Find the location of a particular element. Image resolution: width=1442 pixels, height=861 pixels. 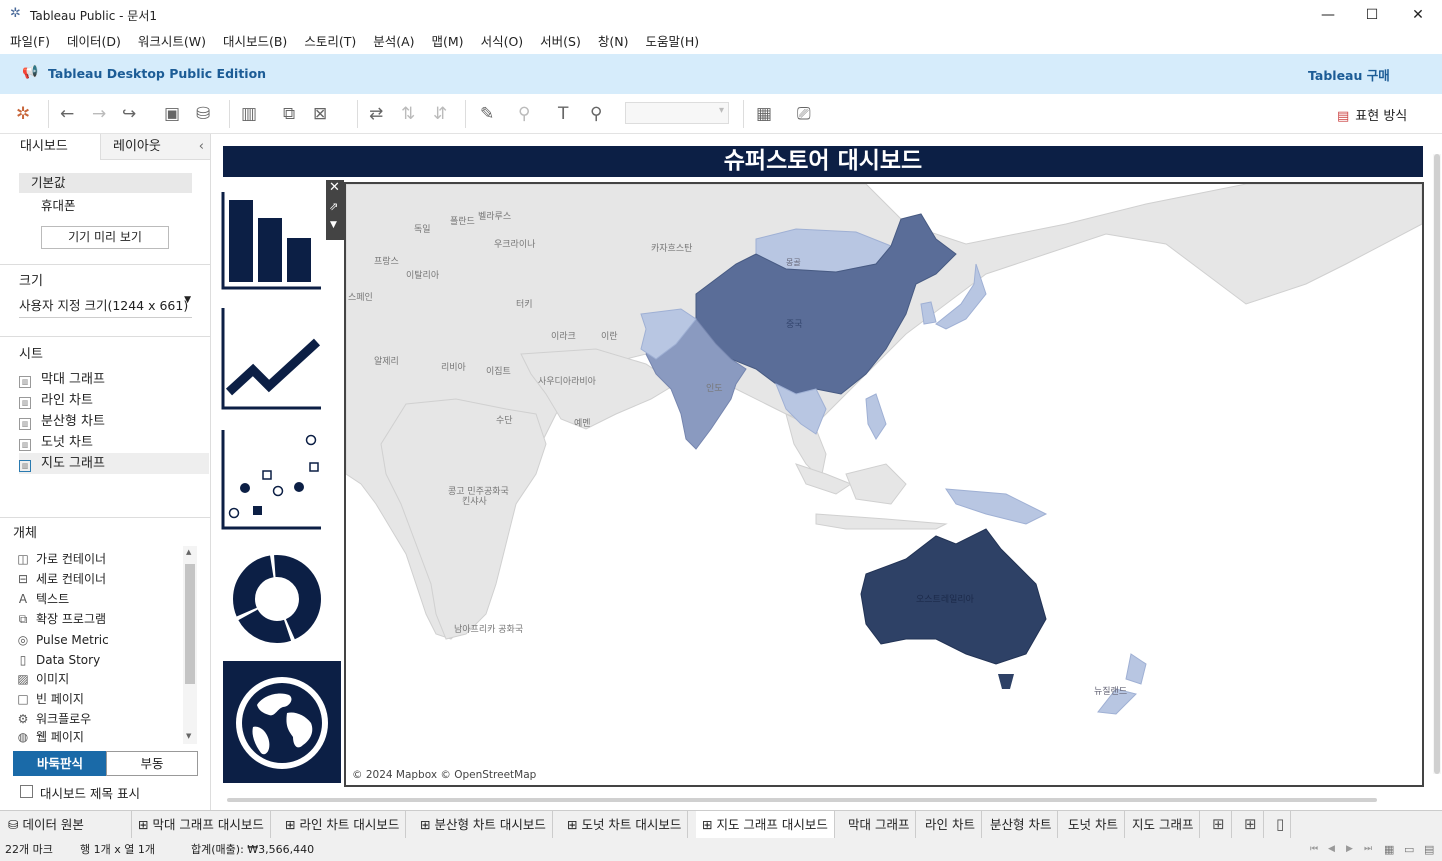

menu-window: 창(N) is located at coordinates (613, 42).